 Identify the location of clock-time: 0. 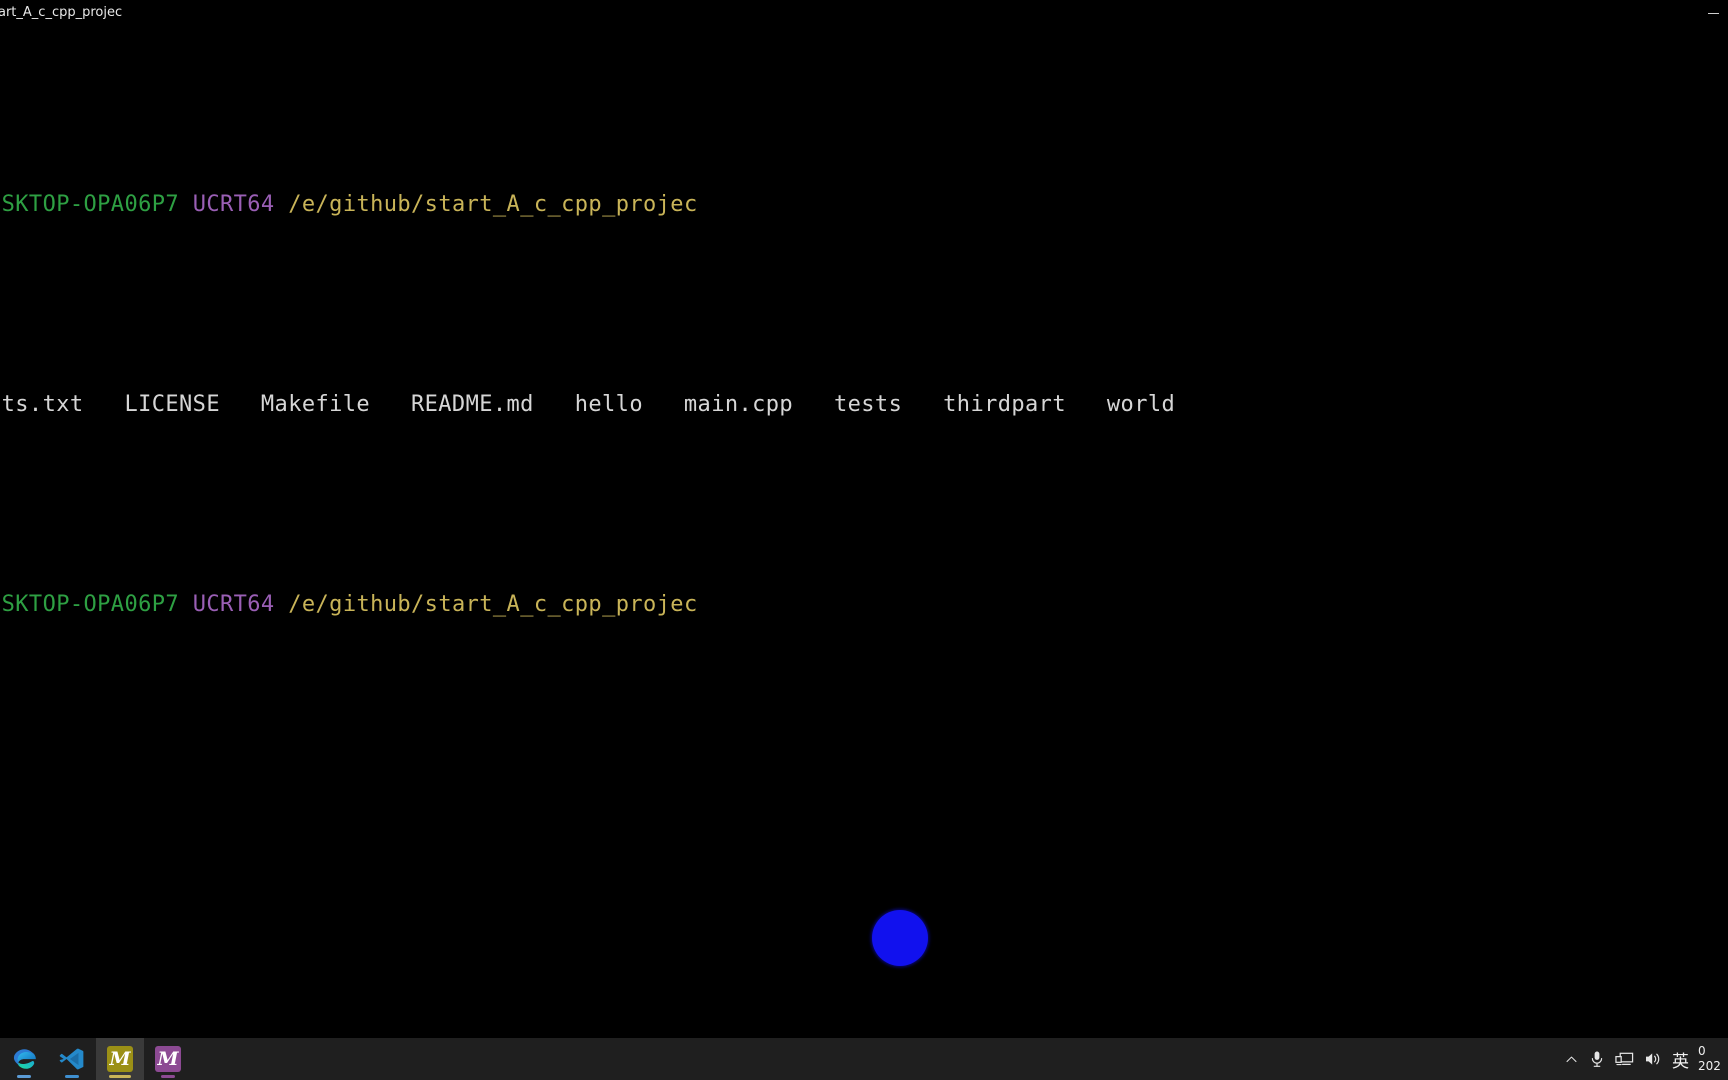
(1702, 1051).